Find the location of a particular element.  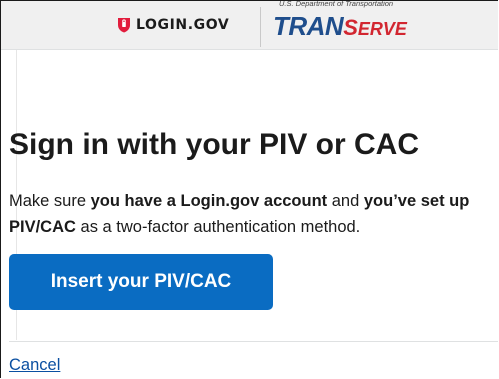

desc-part-2: and is located at coordinates (345, 201).